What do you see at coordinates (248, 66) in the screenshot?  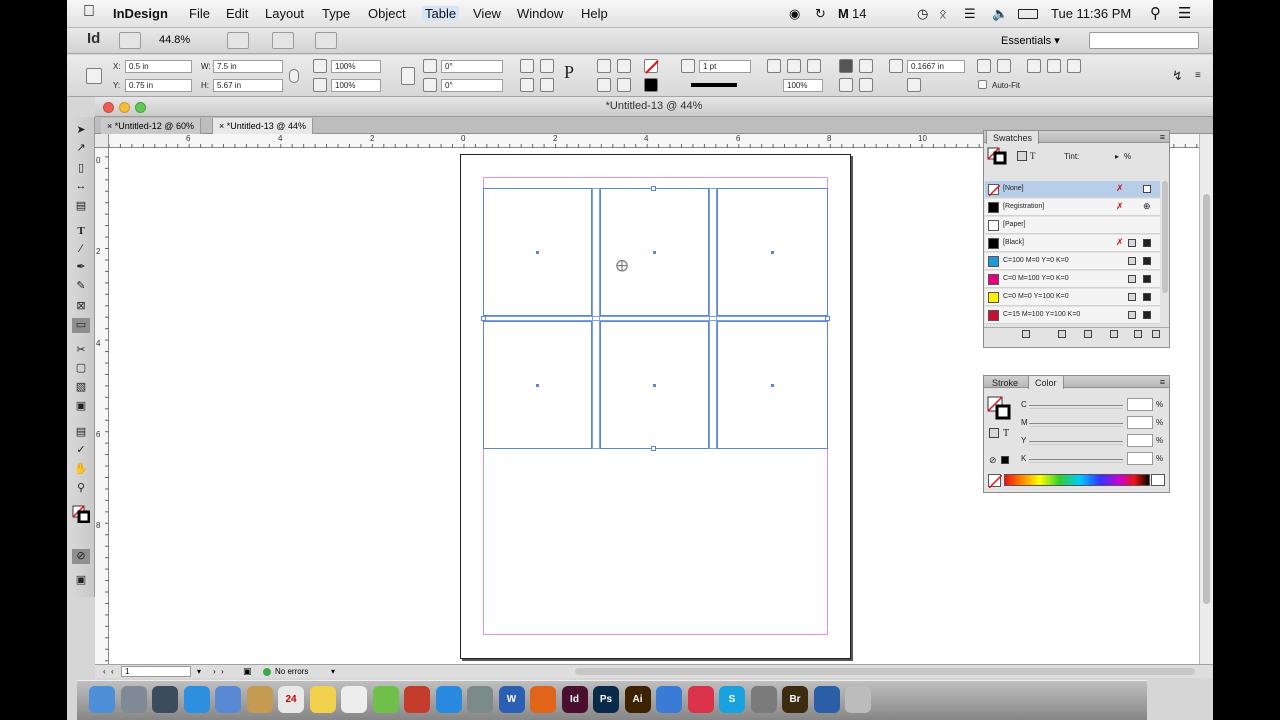 I see `w-field: 7.5 in` at bounding box center [248, 66].